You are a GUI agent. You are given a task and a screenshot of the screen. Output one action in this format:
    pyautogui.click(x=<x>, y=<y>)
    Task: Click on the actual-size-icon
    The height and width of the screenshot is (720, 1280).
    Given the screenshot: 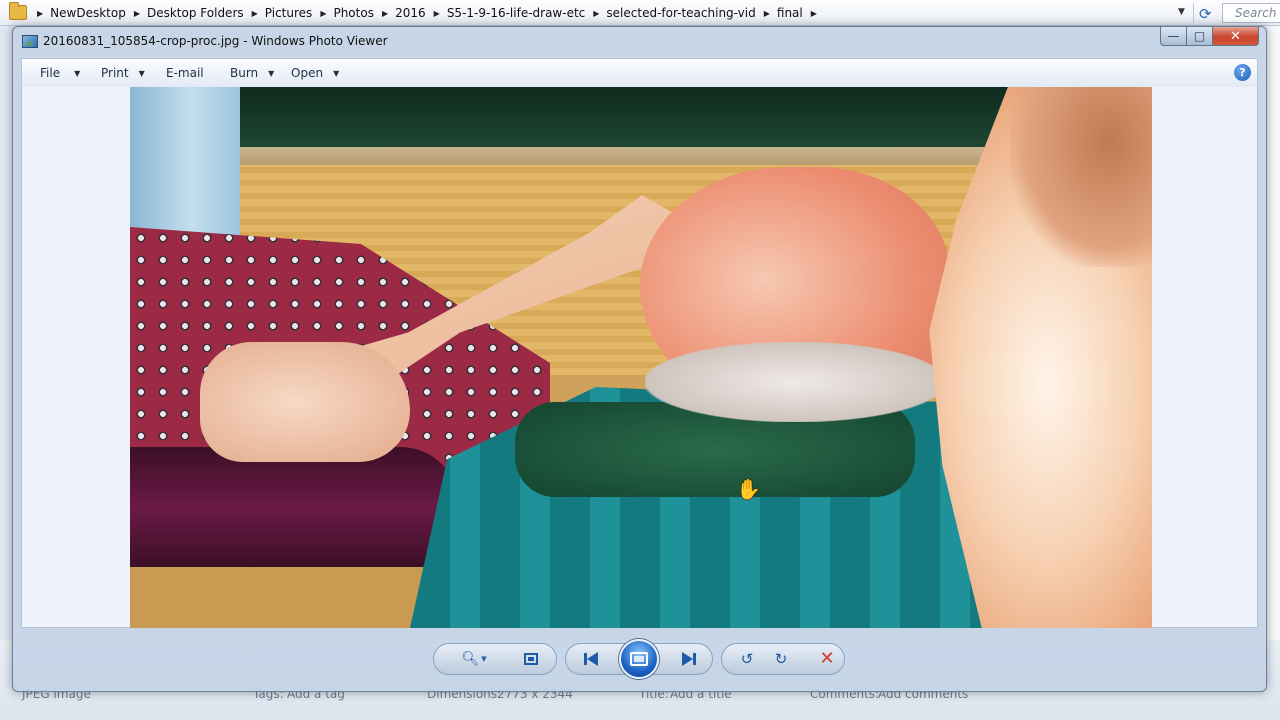 What is the action you would take?
    pyautogui.click(x=531, y=659)
    